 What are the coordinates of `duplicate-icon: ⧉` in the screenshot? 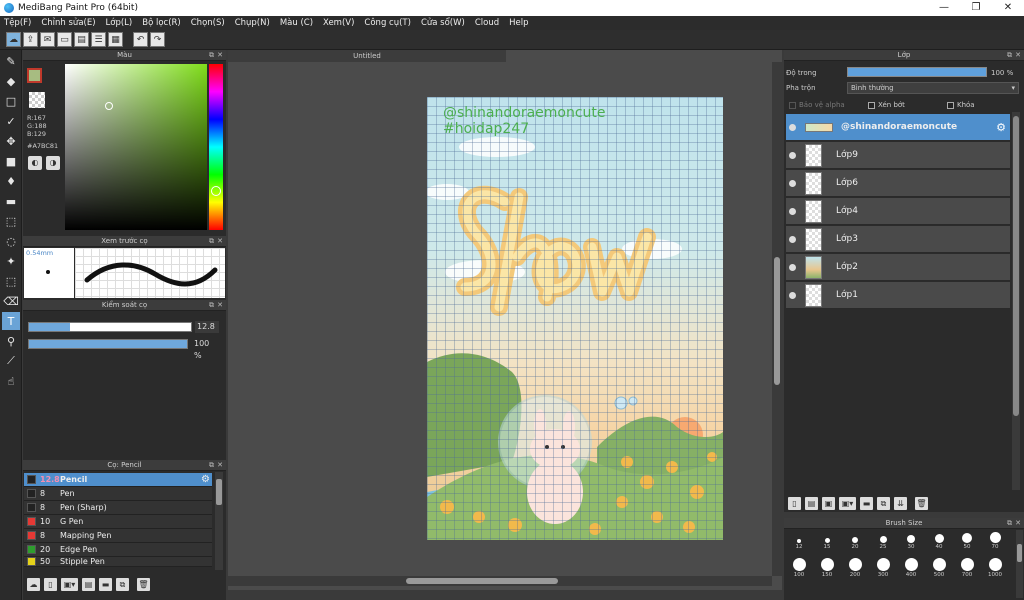 It's located at (122, 584).